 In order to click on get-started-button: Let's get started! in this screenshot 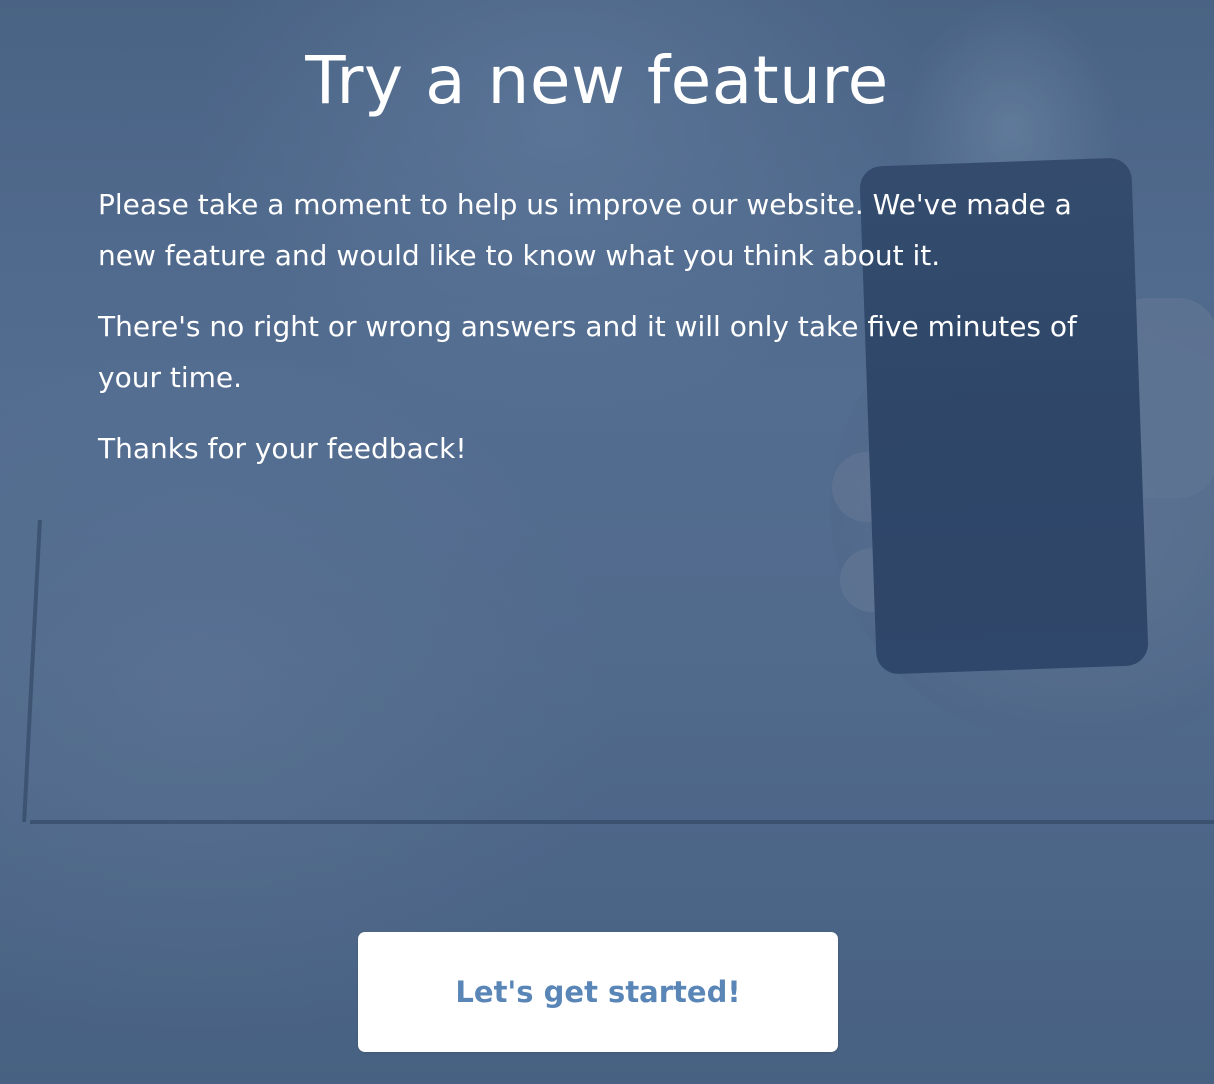, I will do `click(598, 992)`.